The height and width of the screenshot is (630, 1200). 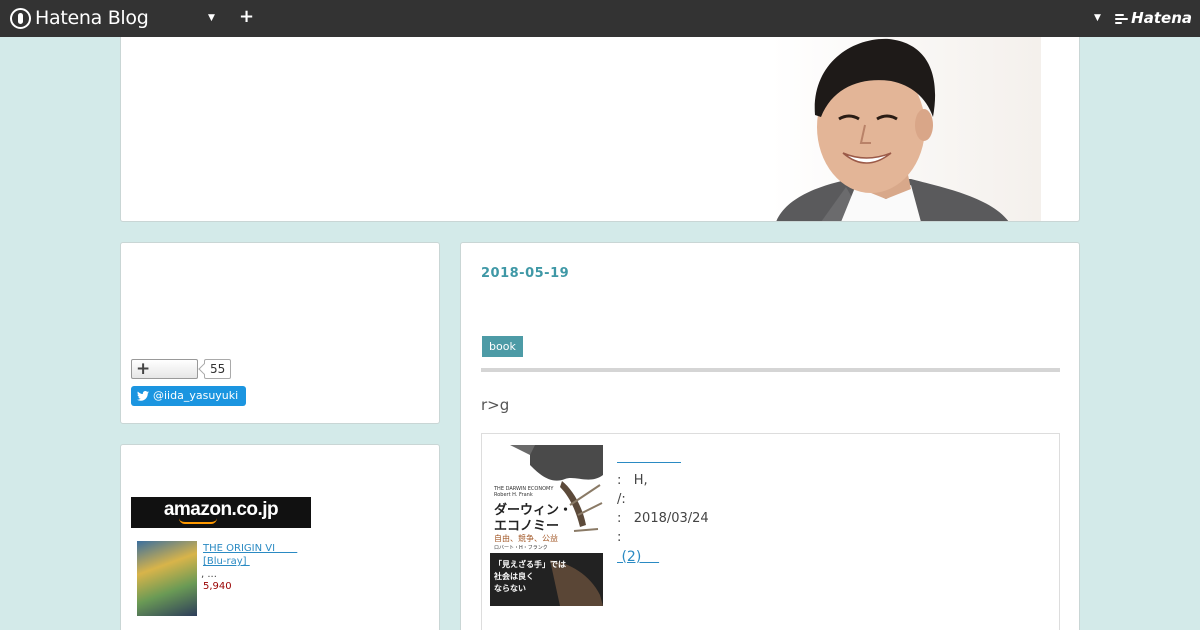 I want to click on book-title-link, so click(x=649, y=459).